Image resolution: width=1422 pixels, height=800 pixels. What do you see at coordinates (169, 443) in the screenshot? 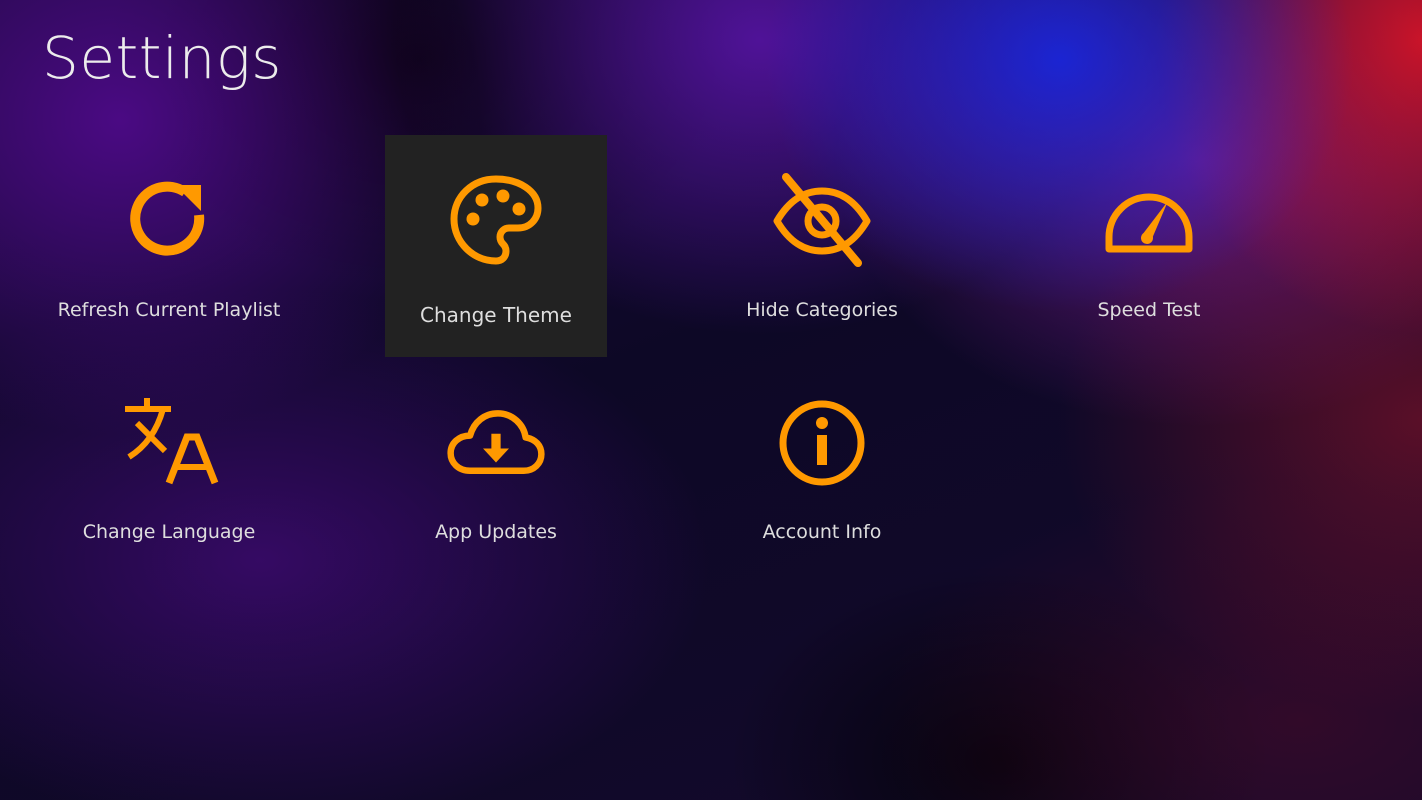
I see `translate-icon` at bounding box center [169, 443].